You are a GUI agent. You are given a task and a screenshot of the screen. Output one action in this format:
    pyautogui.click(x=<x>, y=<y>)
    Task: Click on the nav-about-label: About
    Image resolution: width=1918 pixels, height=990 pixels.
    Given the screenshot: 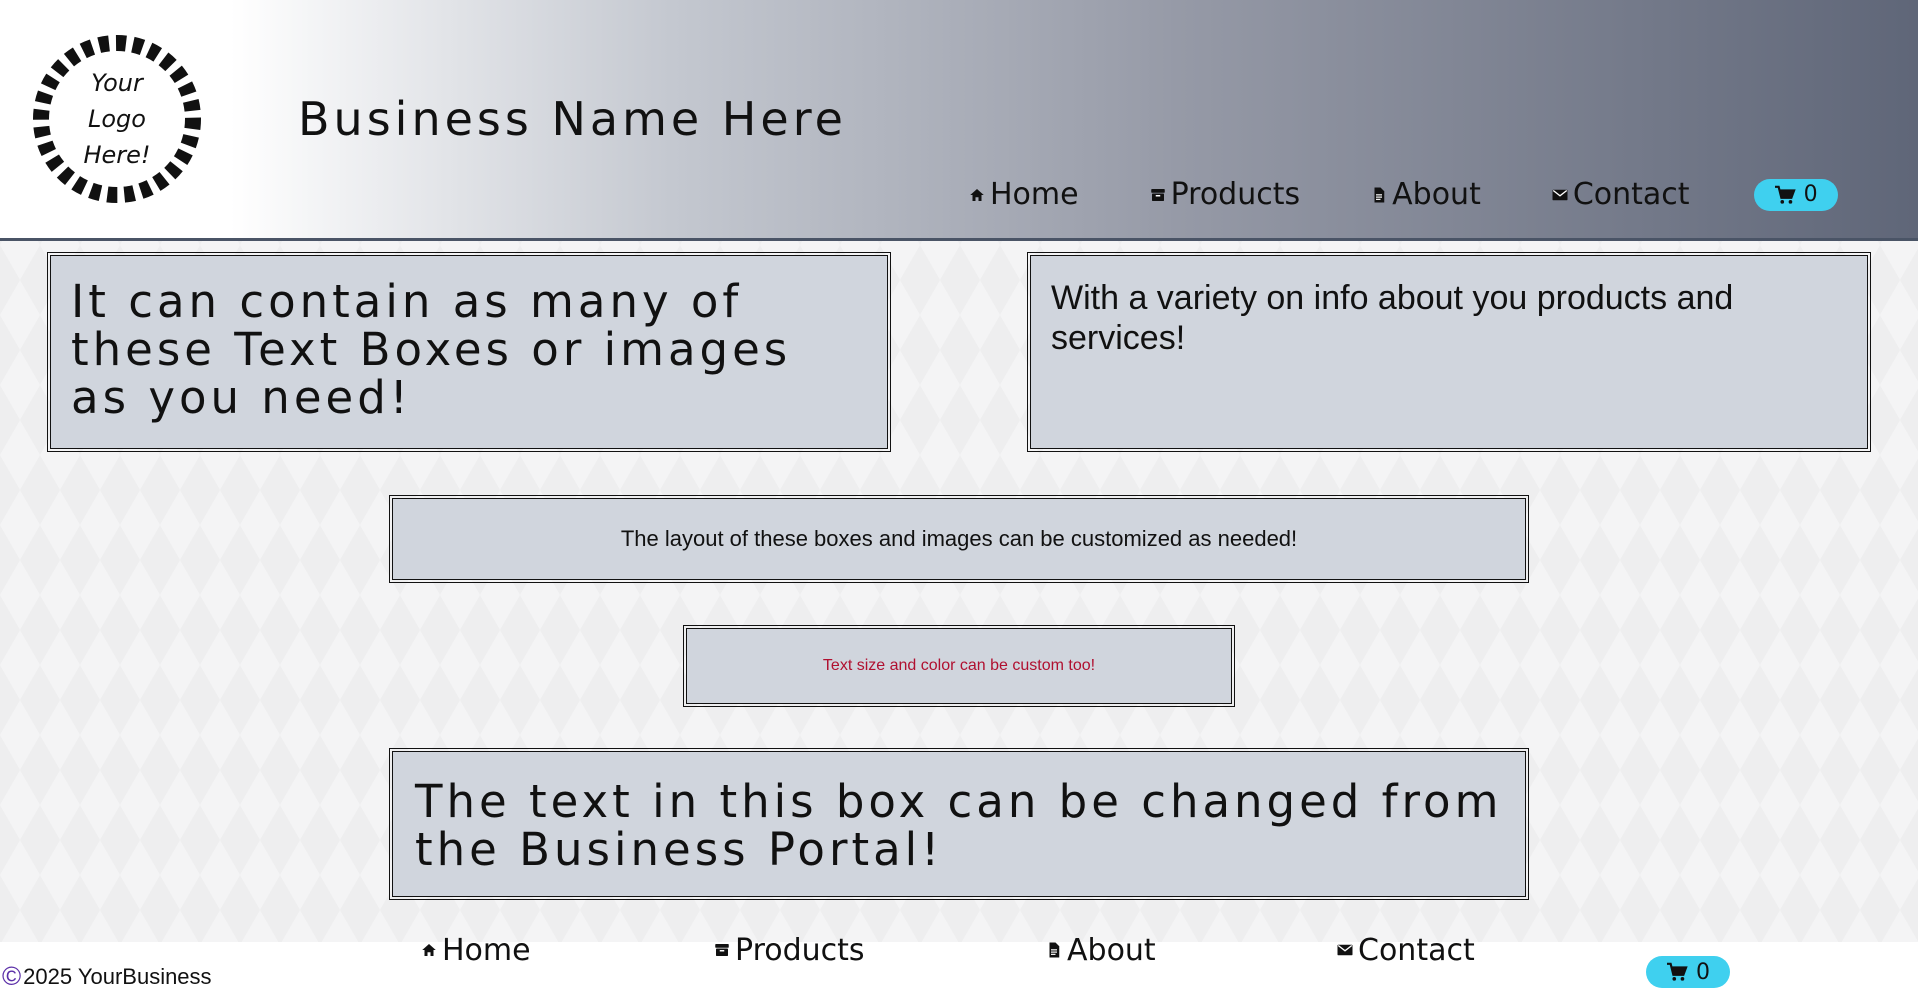 What is the action you would take?
    pyautogui.click(x=1436, y=194)
    